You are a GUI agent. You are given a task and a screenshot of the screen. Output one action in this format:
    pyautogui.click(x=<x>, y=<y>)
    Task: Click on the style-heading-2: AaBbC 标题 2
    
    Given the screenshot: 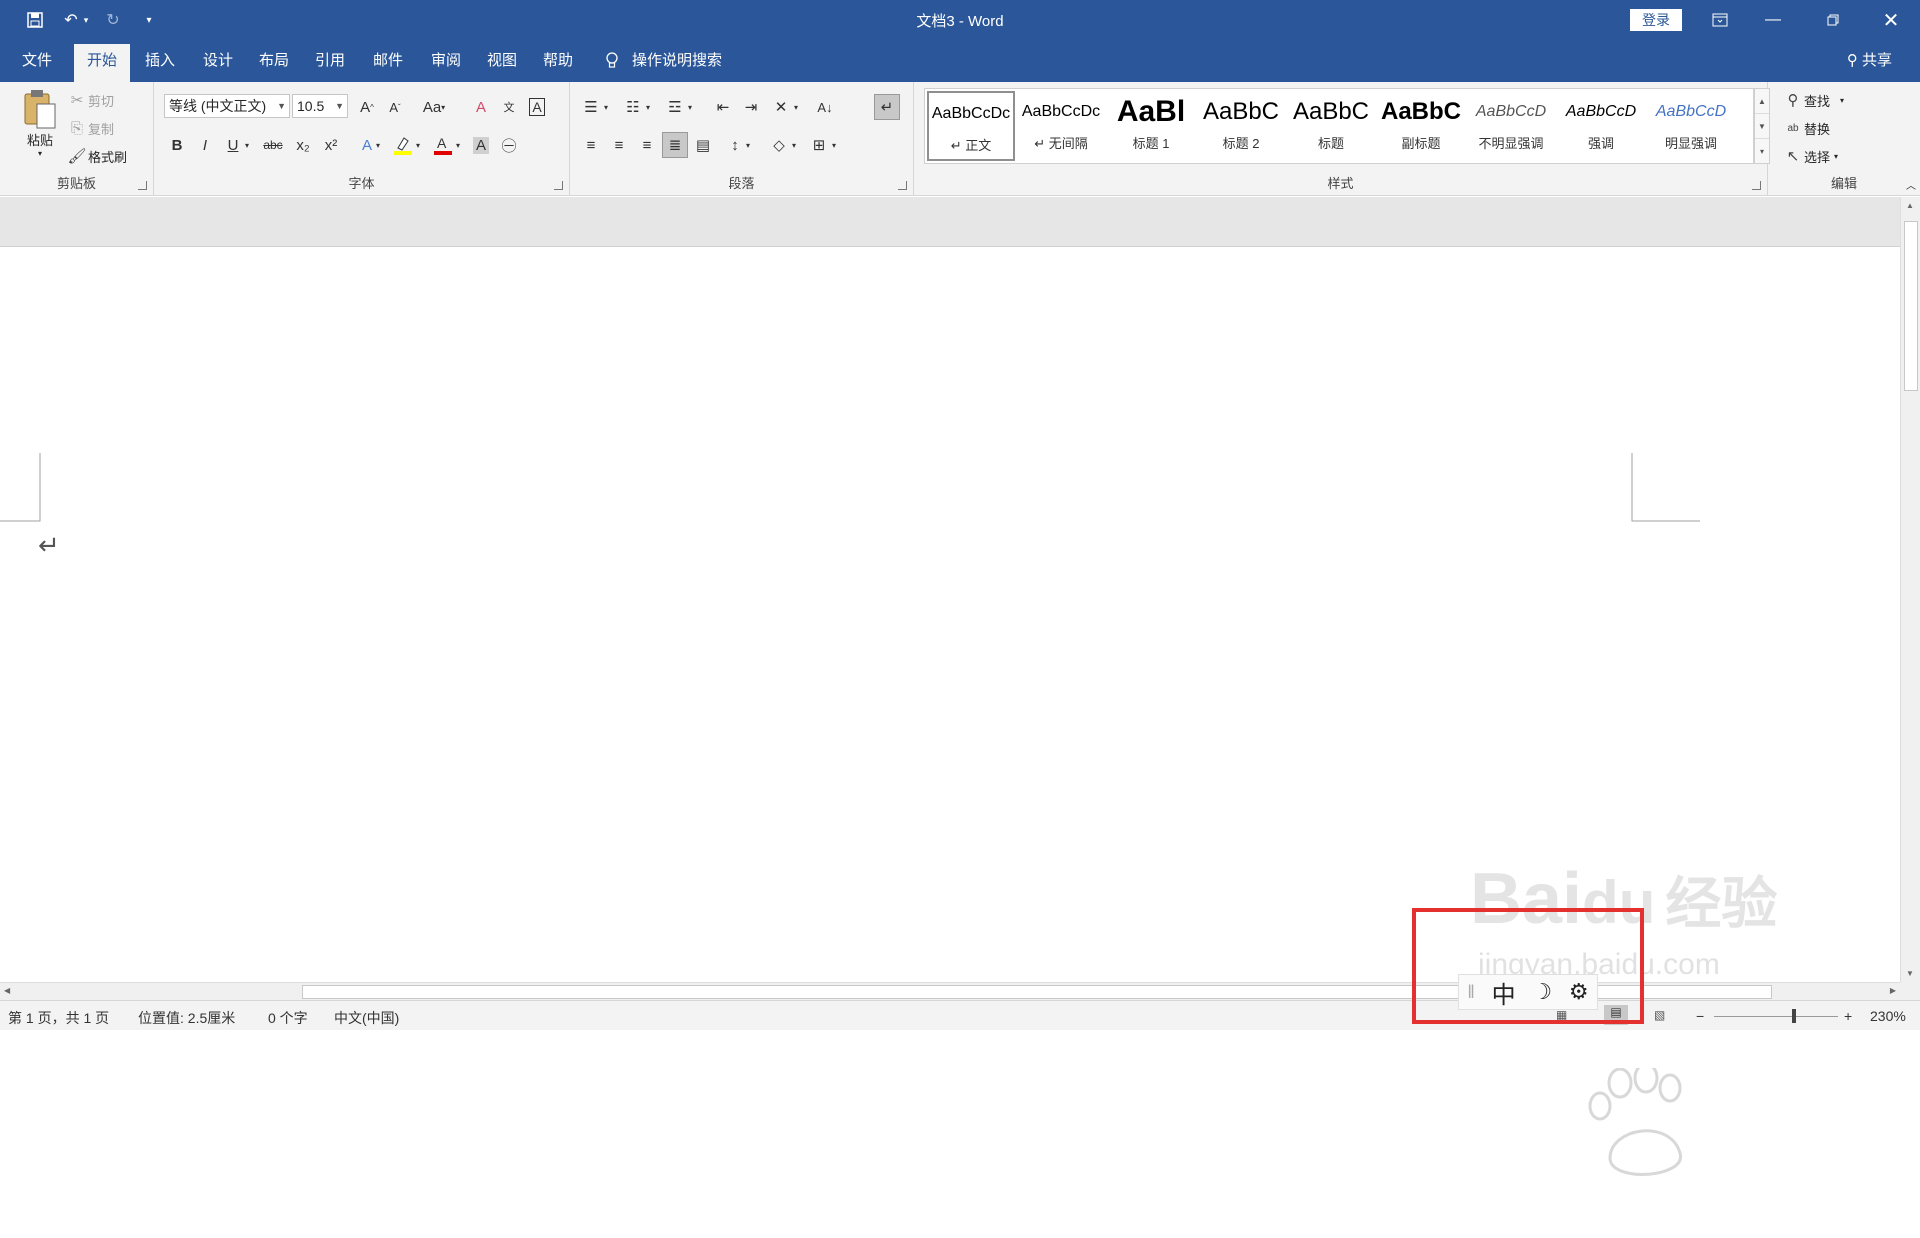 What is the action you would take?
    pyautogui.click(x=1241, y=126)
    